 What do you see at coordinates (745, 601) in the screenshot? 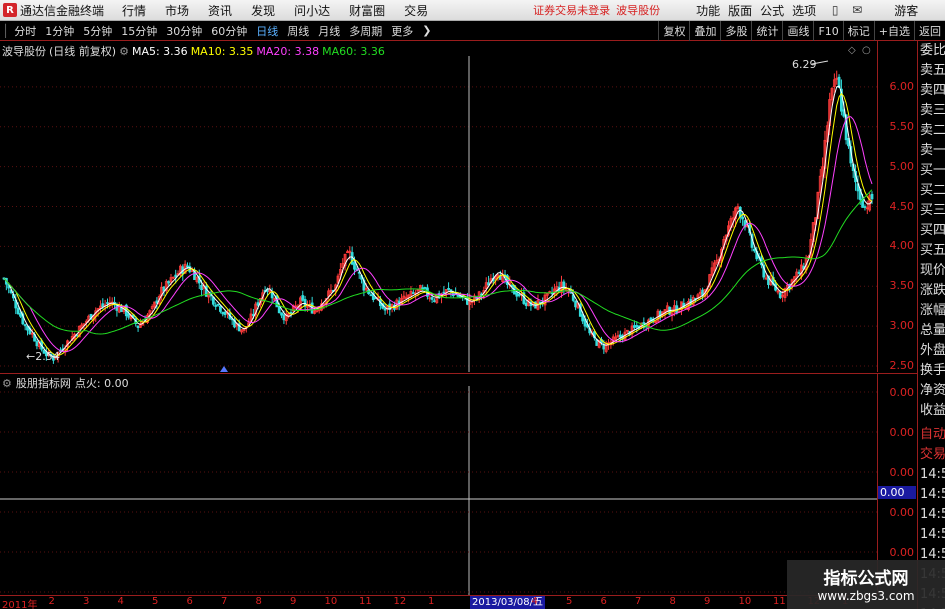
I see `date-tick: 10` at bounding box center [745, 601].